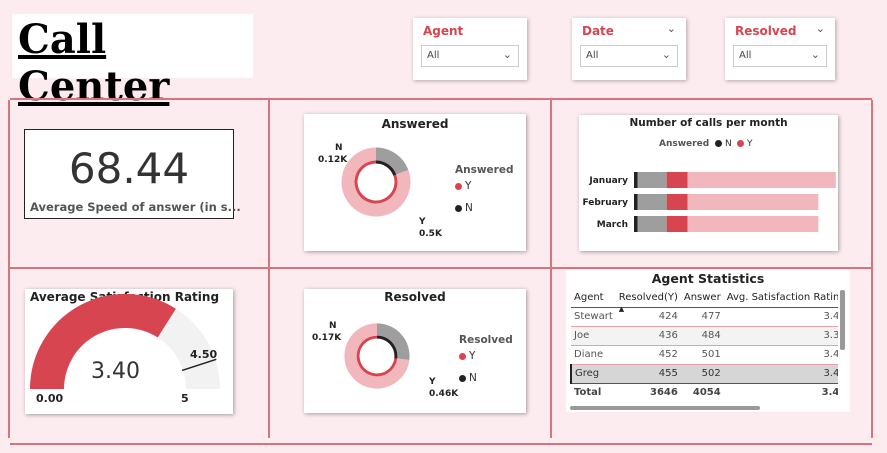 The height and width of the screenshot is (453, 887). Describe the element at coordinates (339, 148) in the screenshot. I see `answered-n-label: N` at that location.